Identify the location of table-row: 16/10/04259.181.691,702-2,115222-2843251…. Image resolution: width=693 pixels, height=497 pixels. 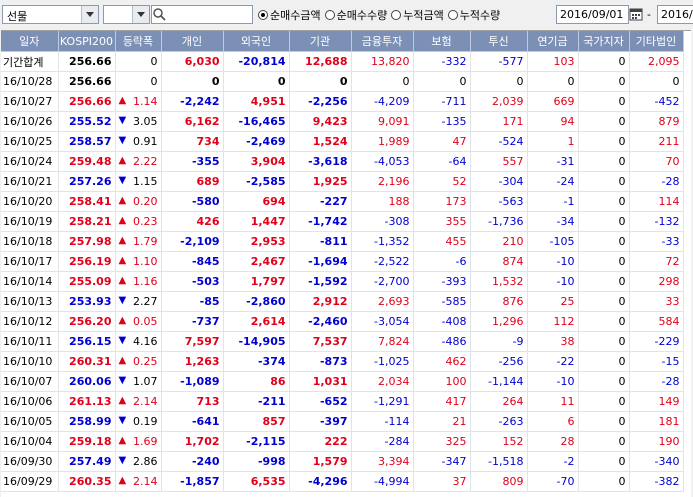
(342, 441).